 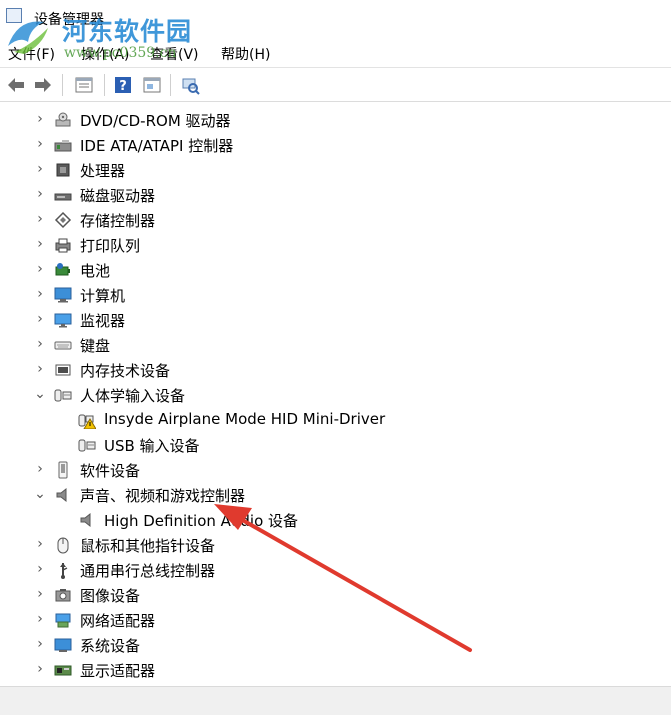 What do you see at coordinates (335, 269) in the screenshot?
I see `device-category: › 电池` at bounding box center [335, 269].